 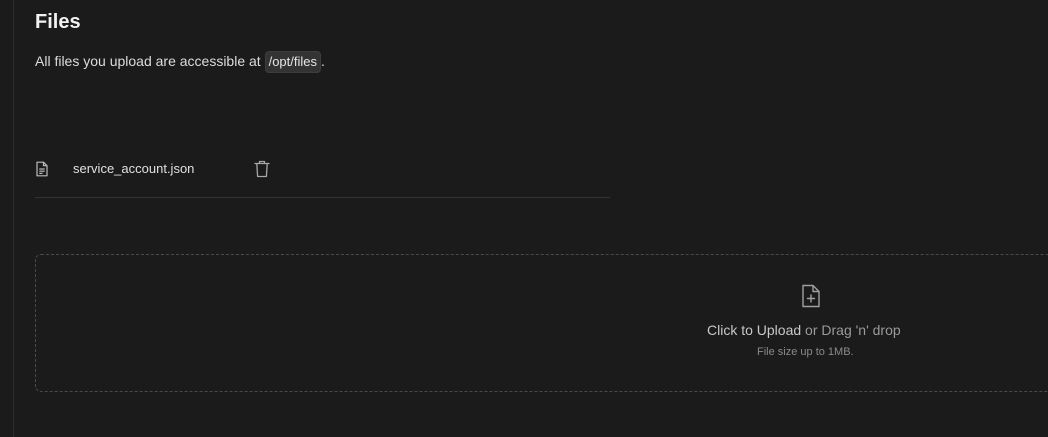 What do you see at coordinates (58, 22) in the screenshot?
I see `page-title: Files` at bounding box center [58, 22].